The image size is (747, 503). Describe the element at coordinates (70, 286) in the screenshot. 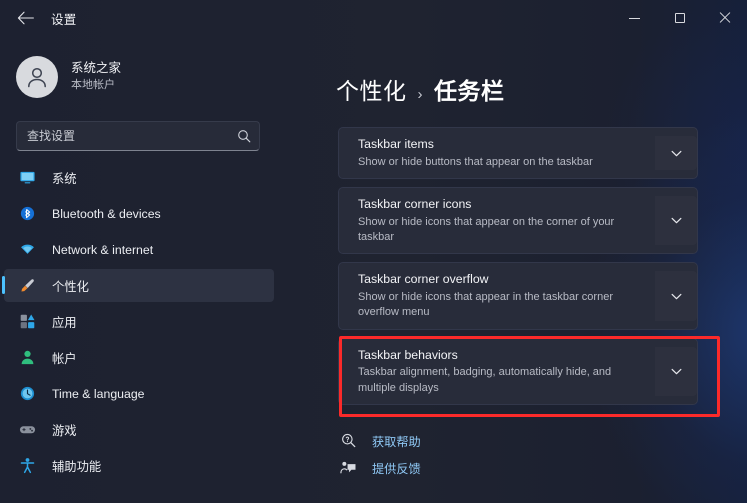

I see `sidebar-item-label: 个性化` at that location.